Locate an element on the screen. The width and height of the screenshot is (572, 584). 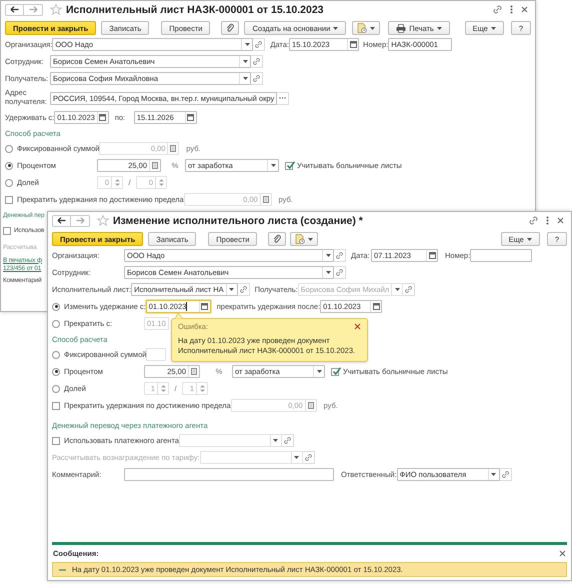
window-title: Изменение исполнительного листа (создание) * is located at coordinates (238, 220).